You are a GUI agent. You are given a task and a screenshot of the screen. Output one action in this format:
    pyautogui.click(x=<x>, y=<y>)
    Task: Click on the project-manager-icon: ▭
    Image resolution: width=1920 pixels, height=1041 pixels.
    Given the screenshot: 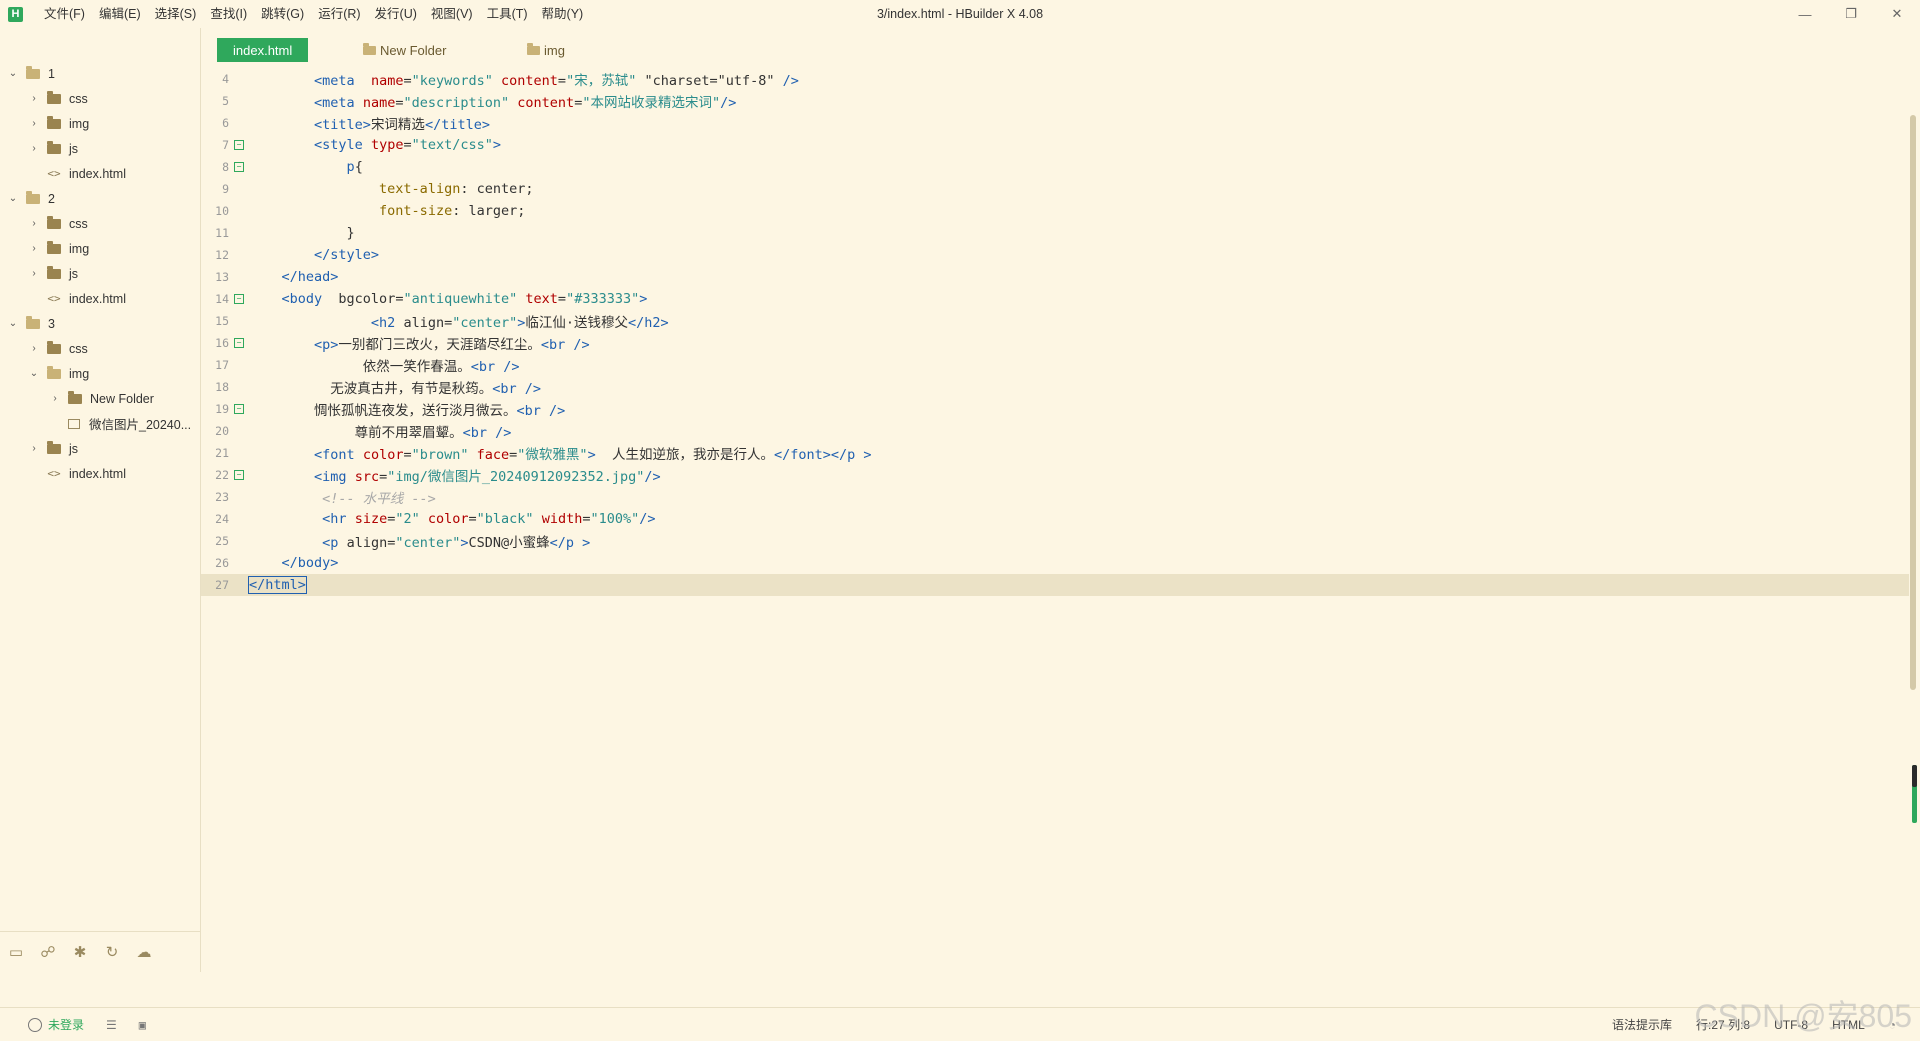 What is the action you would take?
    pyautogui.click(x=16, y=952)
    